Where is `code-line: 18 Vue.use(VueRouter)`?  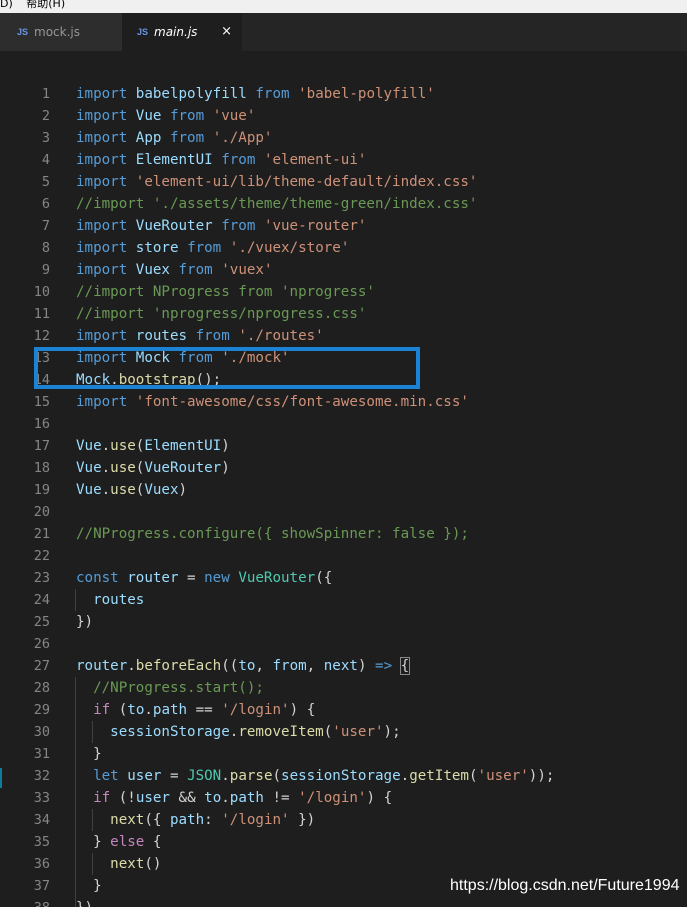
code-line: 18 Vue.use(VueRouter) is located at coordinates (343, 468).